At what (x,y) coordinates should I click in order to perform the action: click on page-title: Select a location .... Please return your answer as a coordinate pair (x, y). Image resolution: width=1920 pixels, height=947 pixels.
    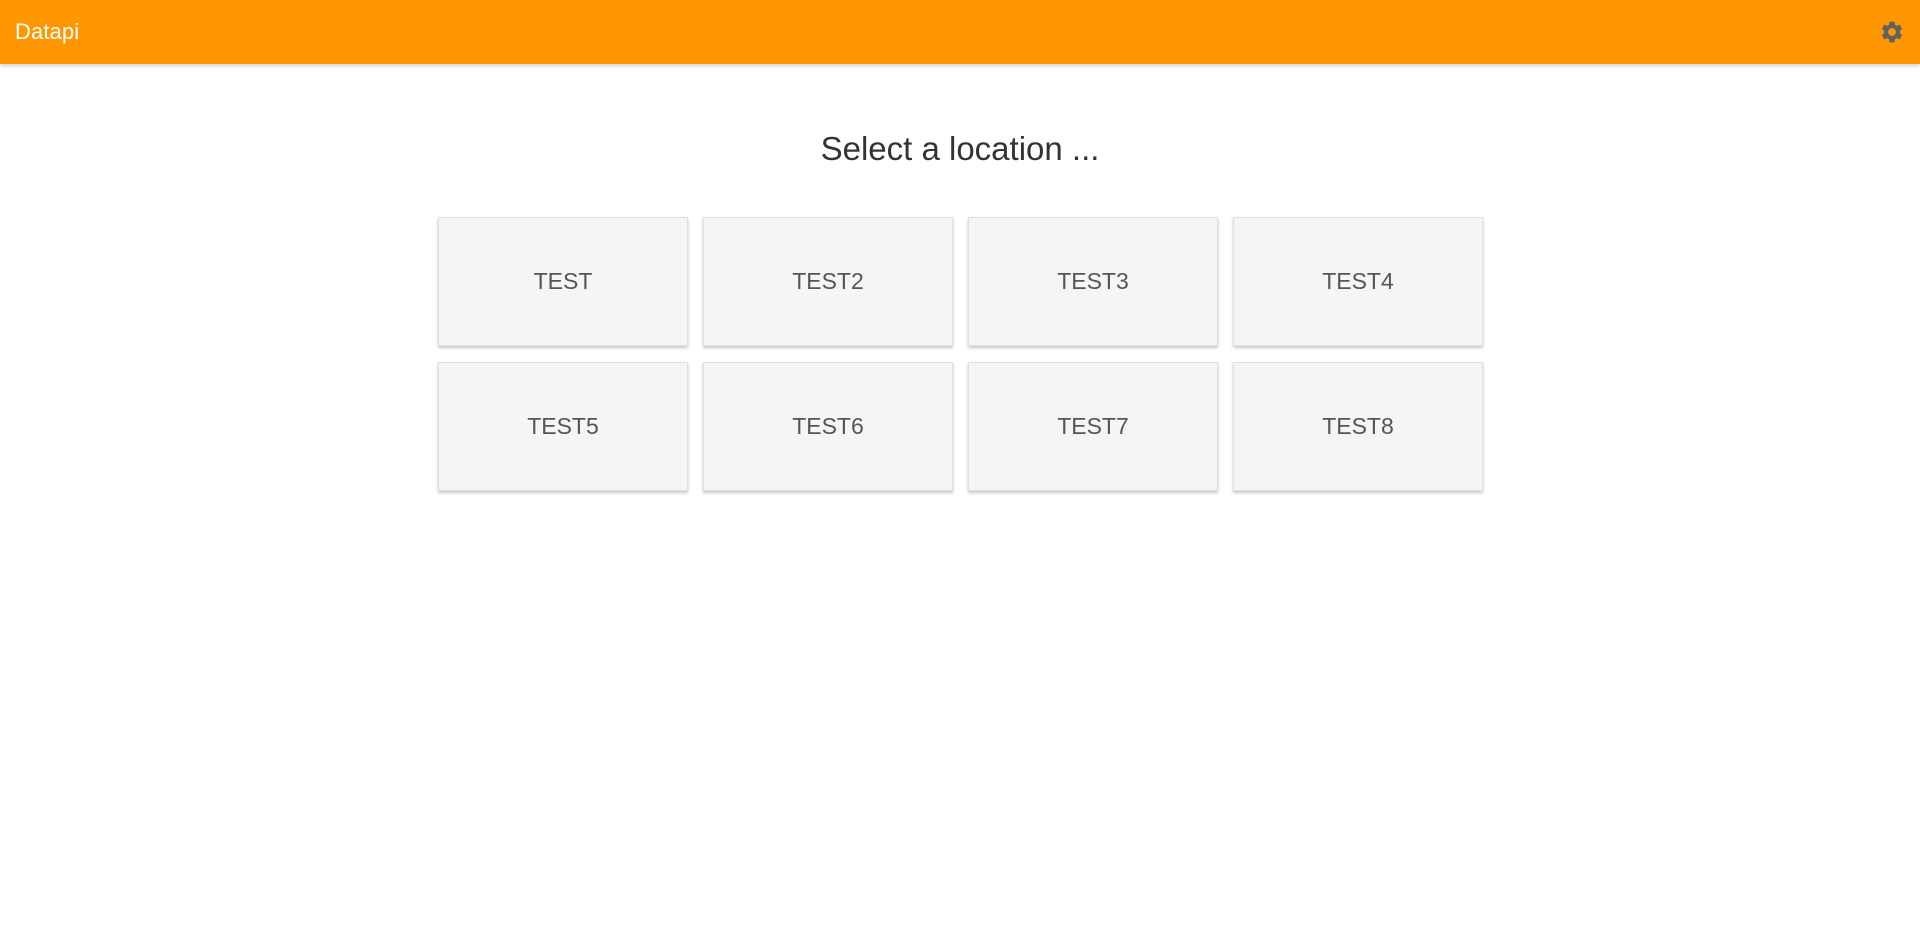
    Looking at the image, I should click on (960, 148).